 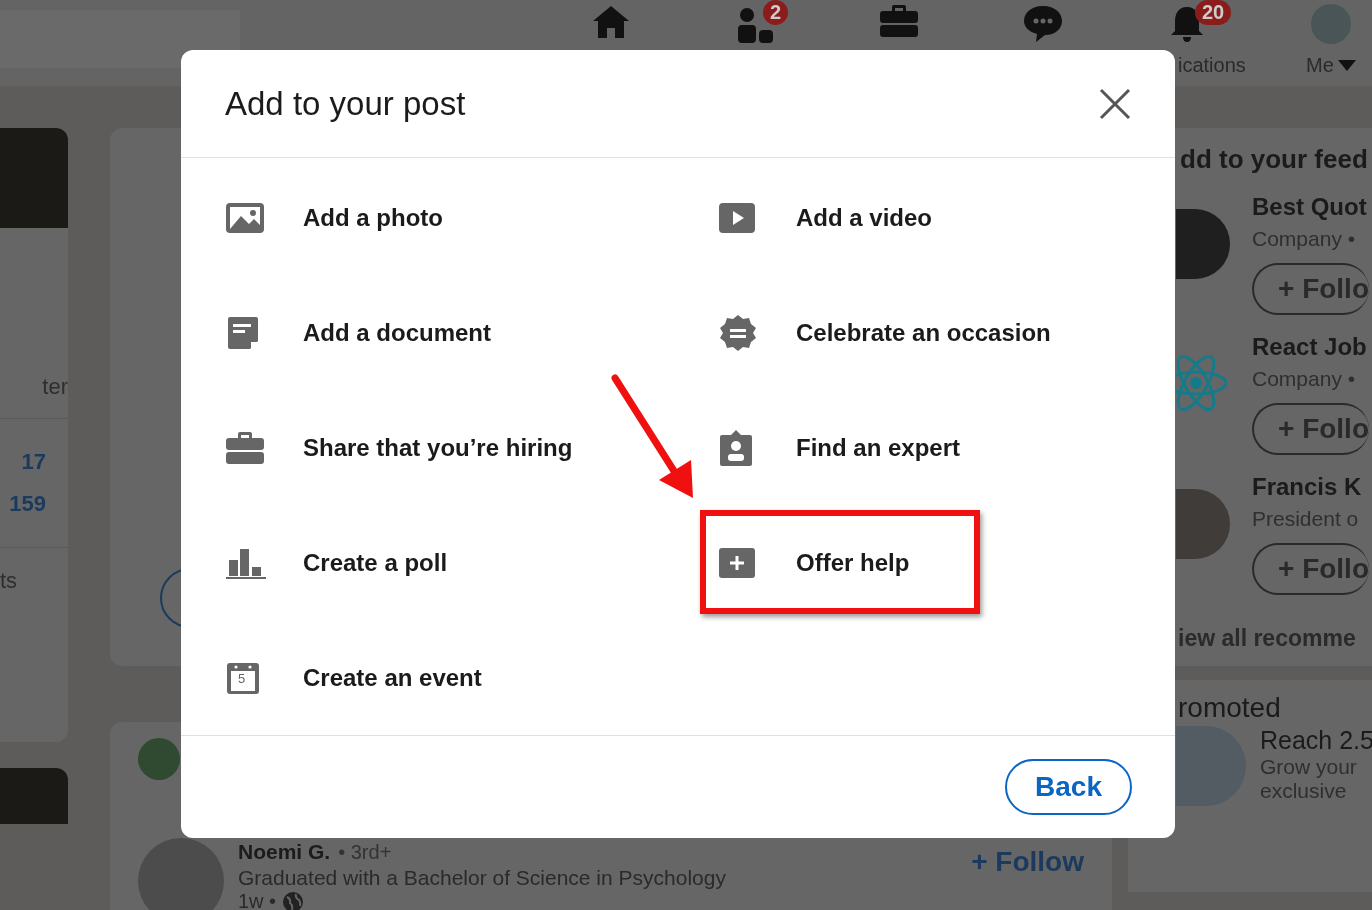 What do you see at coordinates (1316, 740) in the screenshot?
I see `ad-title: Reach 2.5` at bounding box center [1316, 740].